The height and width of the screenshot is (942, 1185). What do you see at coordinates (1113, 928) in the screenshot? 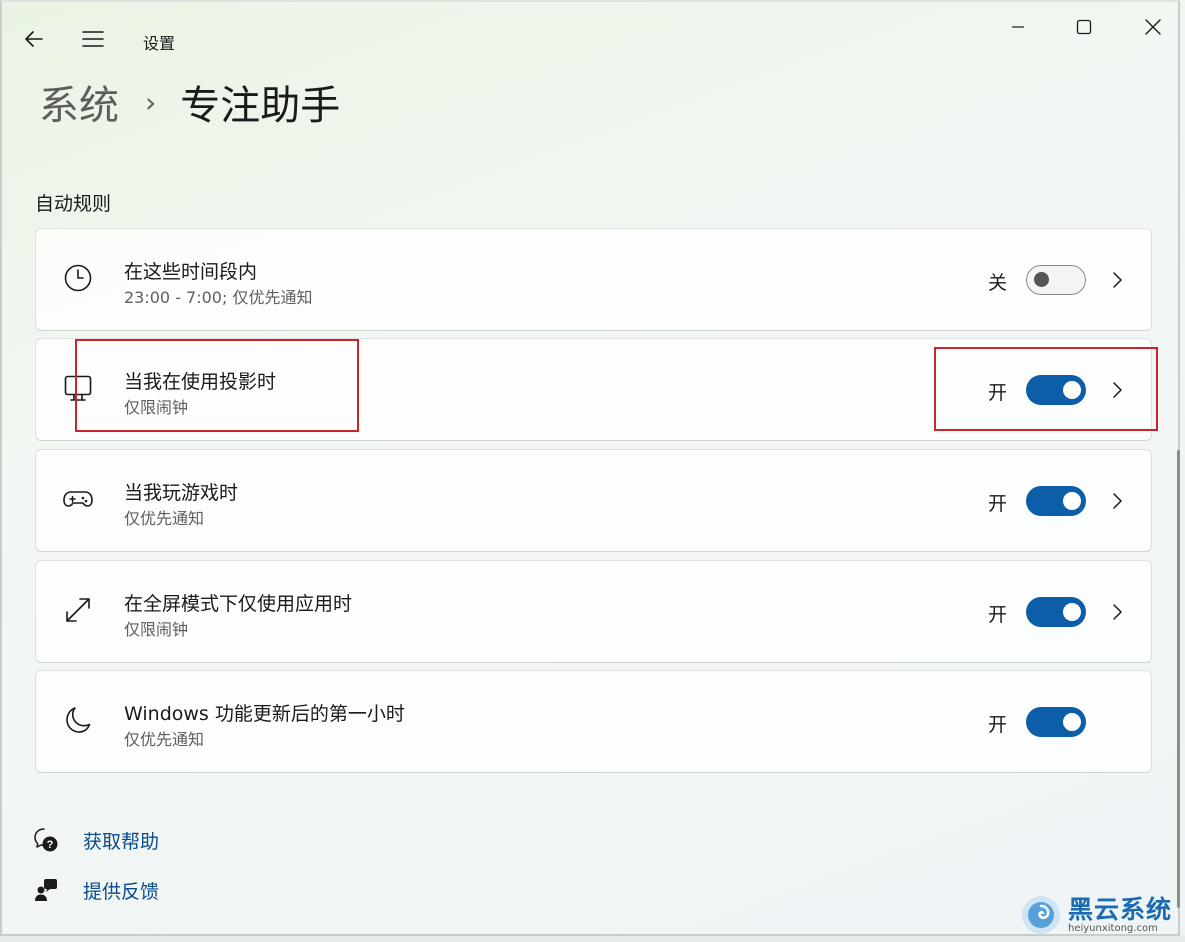
I see `watermark-url: heiyunxitong.com` at bounding box center [1113, 928].